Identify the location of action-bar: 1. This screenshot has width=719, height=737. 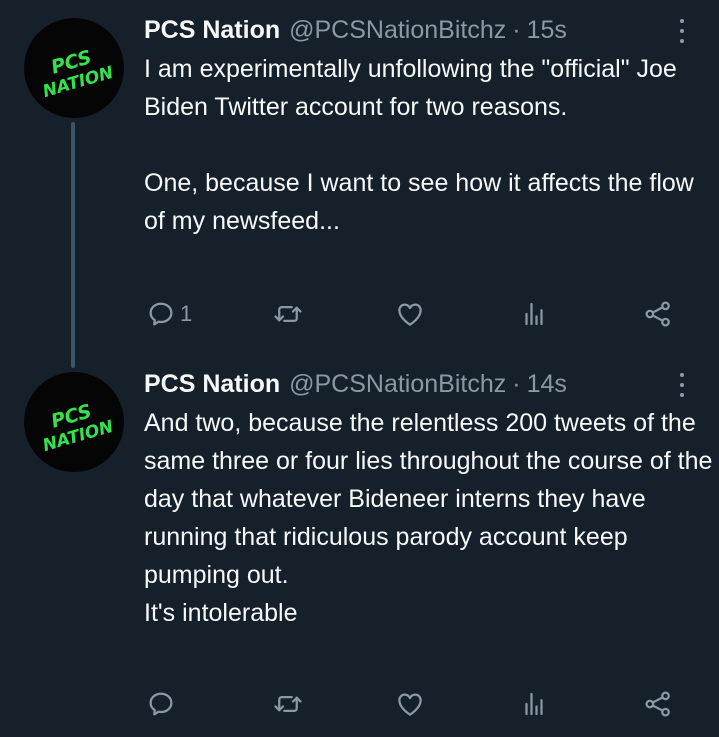
(359, 314).